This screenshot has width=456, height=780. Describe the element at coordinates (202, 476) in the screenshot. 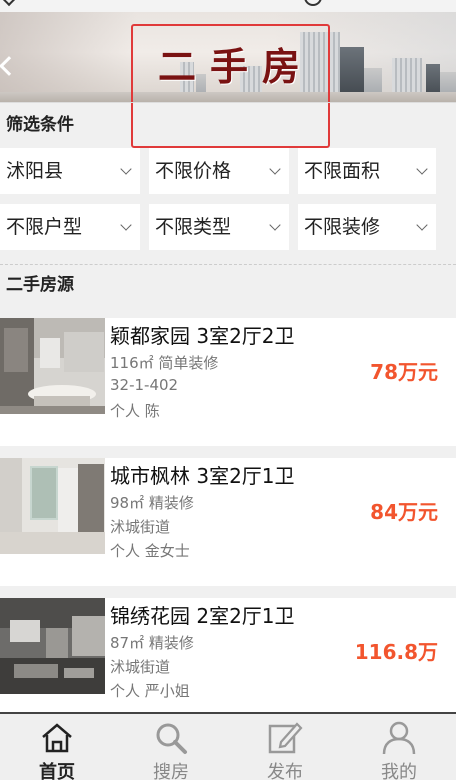

I see `listing-title: 城市枫林 3室2厅1卫` at that location.